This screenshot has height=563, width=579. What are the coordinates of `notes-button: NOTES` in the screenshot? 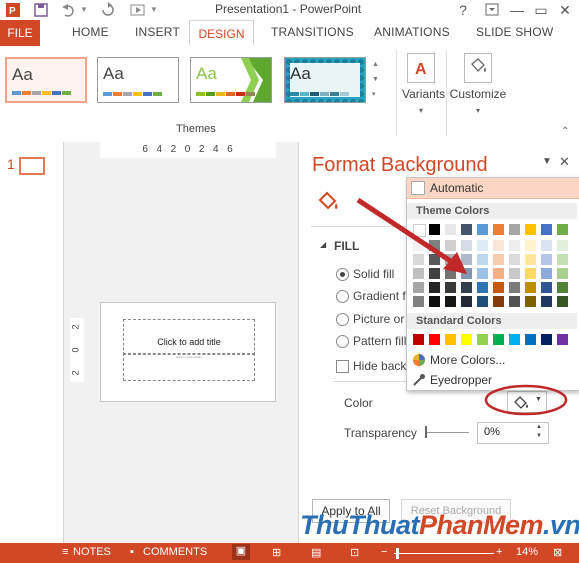 It's located at (92, 552).